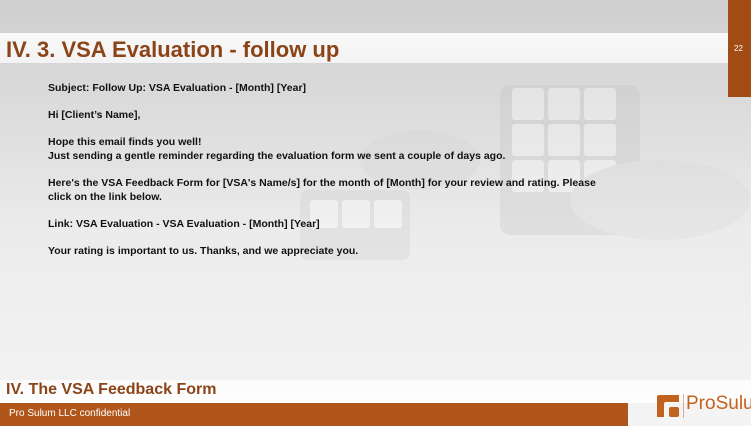  Describe the element at coordinates (738, 48) in the screenshot. I see `page-number: 22` at that location.